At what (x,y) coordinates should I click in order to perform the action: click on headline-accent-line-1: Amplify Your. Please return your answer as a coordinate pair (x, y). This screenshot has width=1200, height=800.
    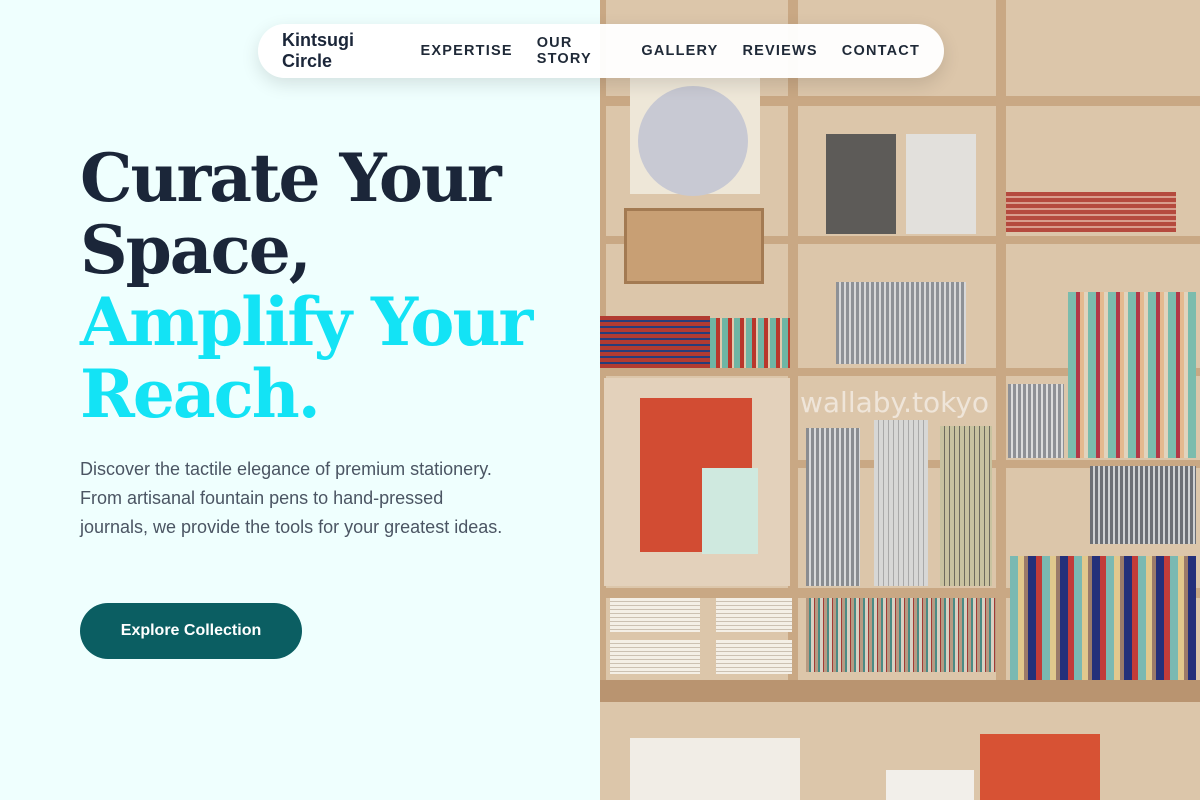
    Looking at the image, I should click on (306, 322).